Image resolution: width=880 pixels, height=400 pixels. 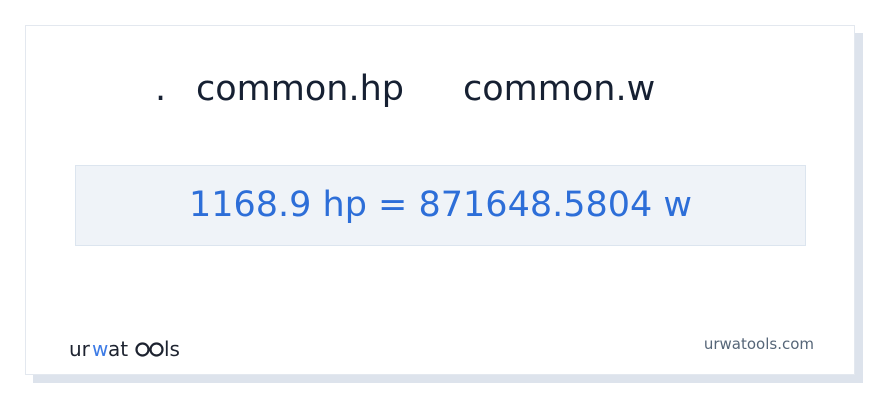 What do you see at coordinates (118, 349) in the screenshot?
I see `svg-text: at` at bounding box center [118, 349].